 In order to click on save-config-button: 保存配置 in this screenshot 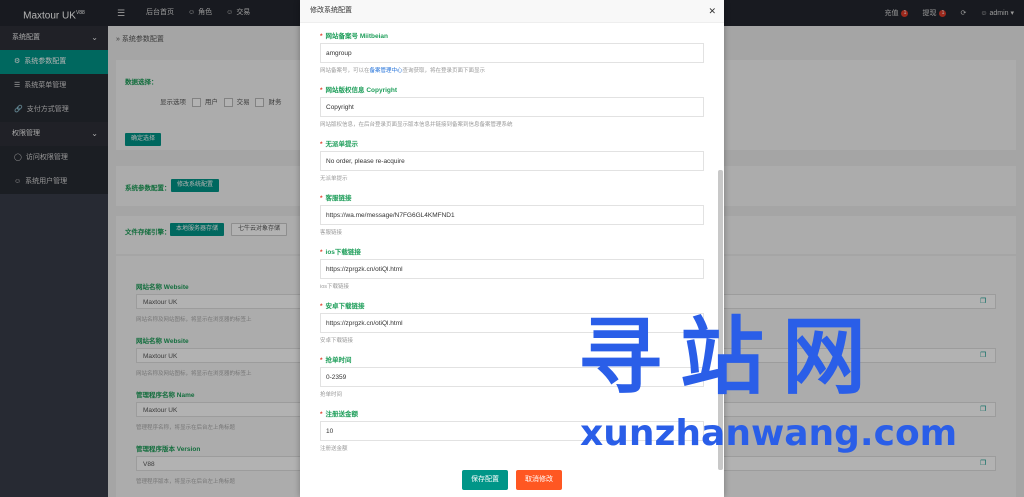, I will do `click(485, 480)`.